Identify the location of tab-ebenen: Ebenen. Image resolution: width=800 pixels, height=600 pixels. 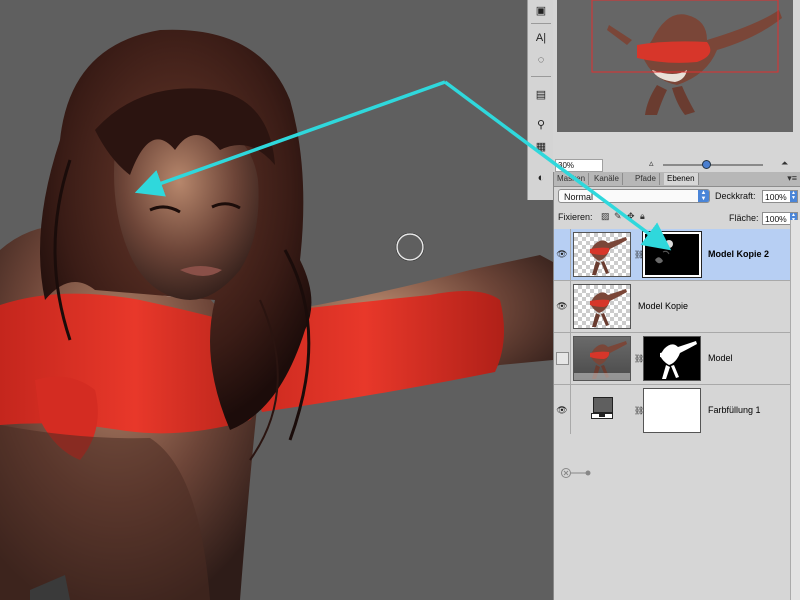
(681, 179).